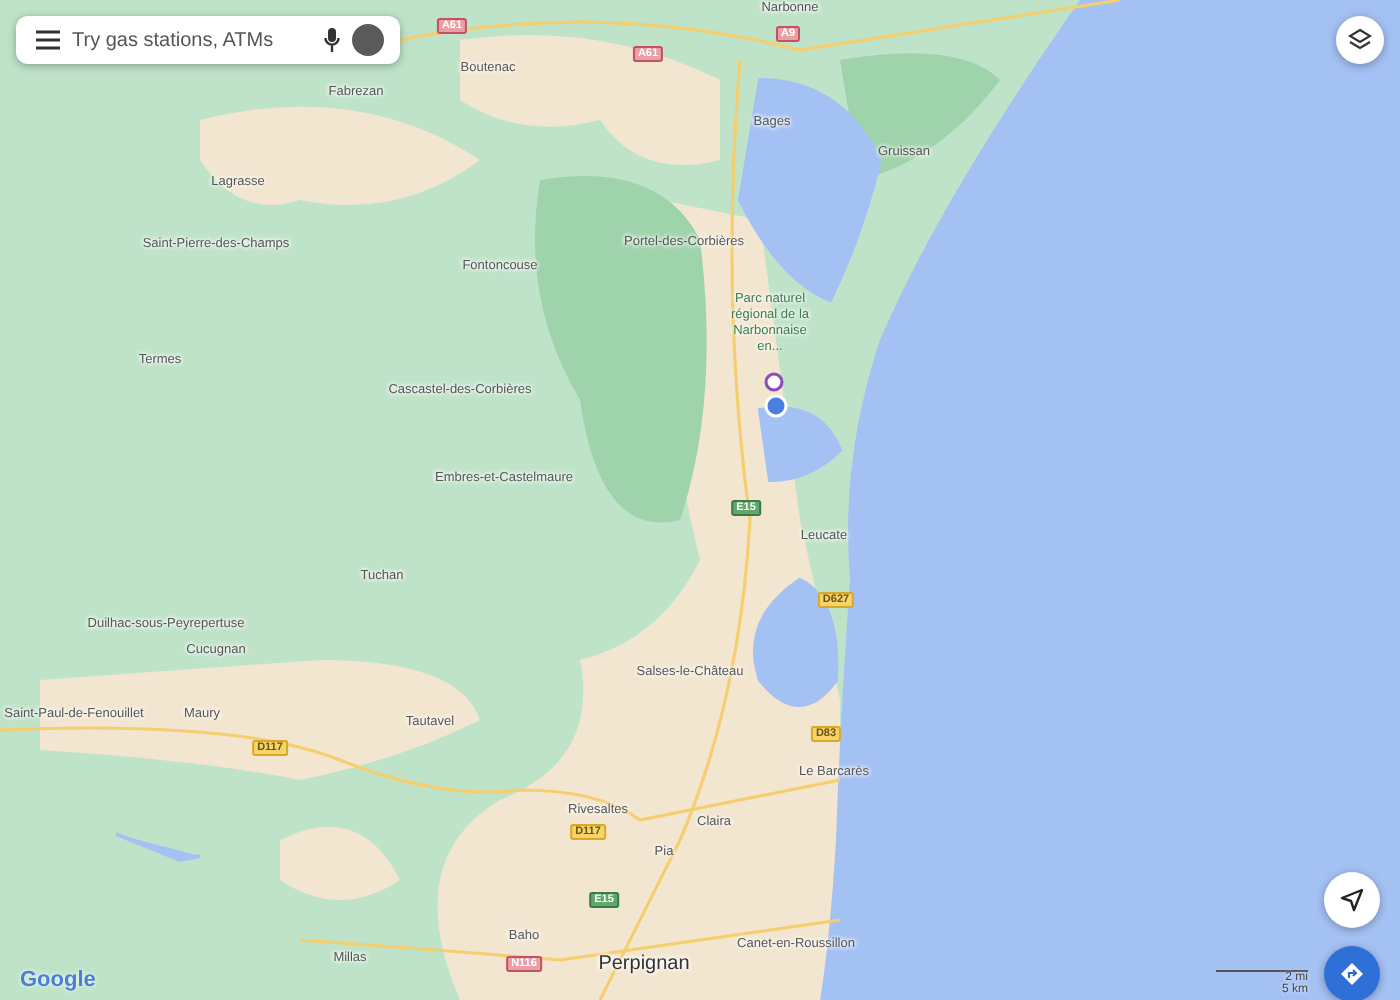 This screenshot has height=1000, width=1400. What do you see at coordinates (332, 40) in the screenshot?
I see `microphone-icon` at bounding box center [332, 40].